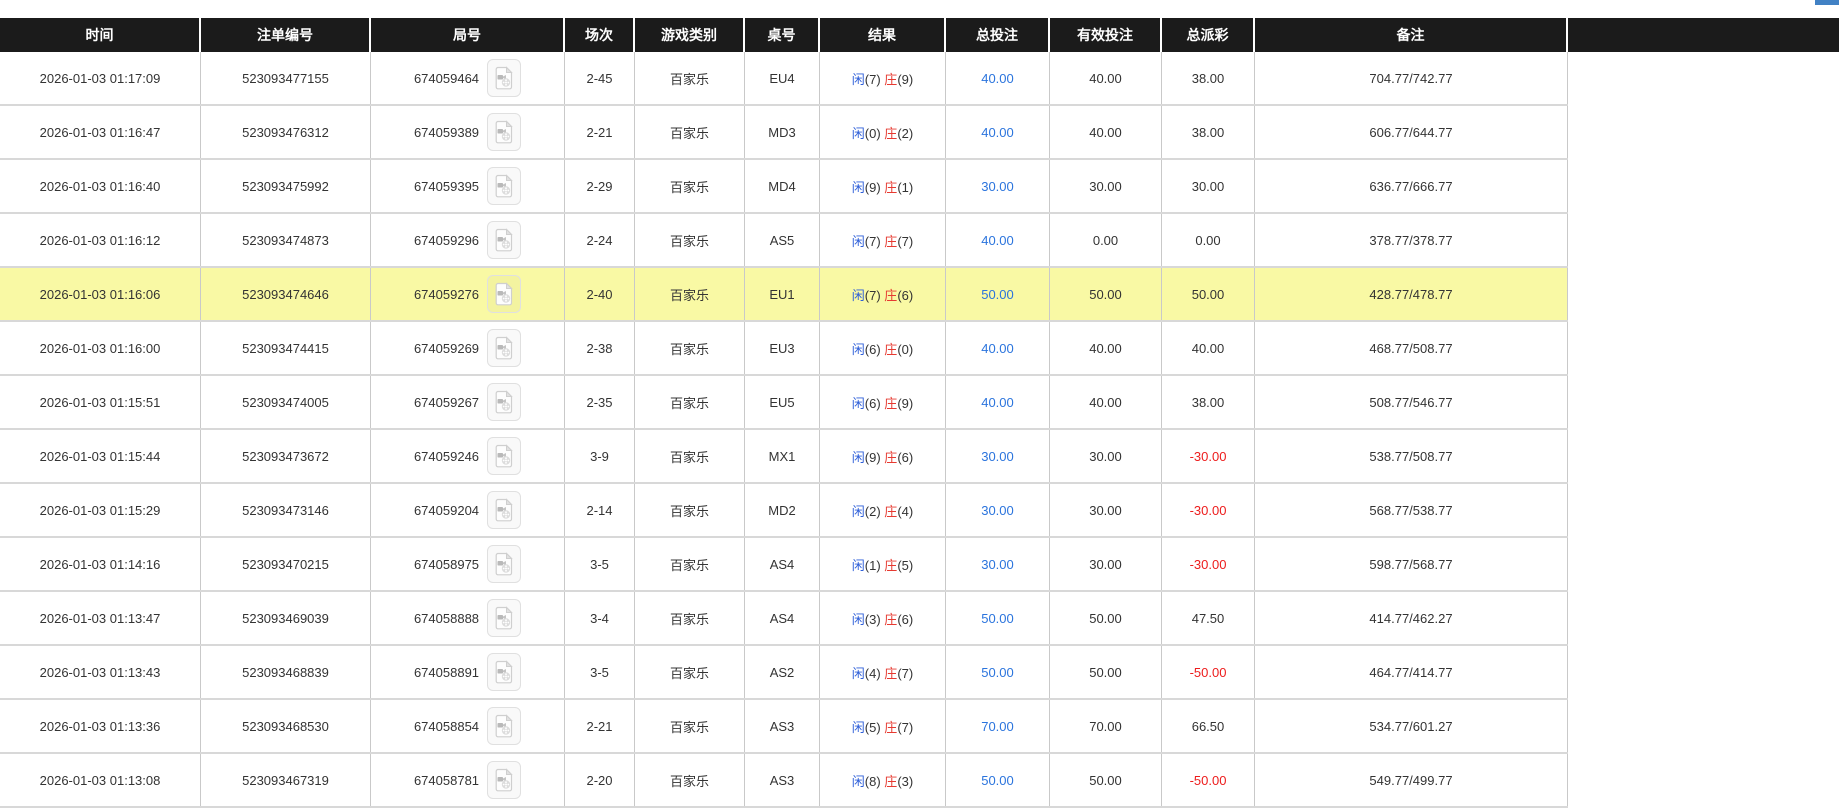  I want to click on column-header-game_type: 游戏类别, so click(690, 35).